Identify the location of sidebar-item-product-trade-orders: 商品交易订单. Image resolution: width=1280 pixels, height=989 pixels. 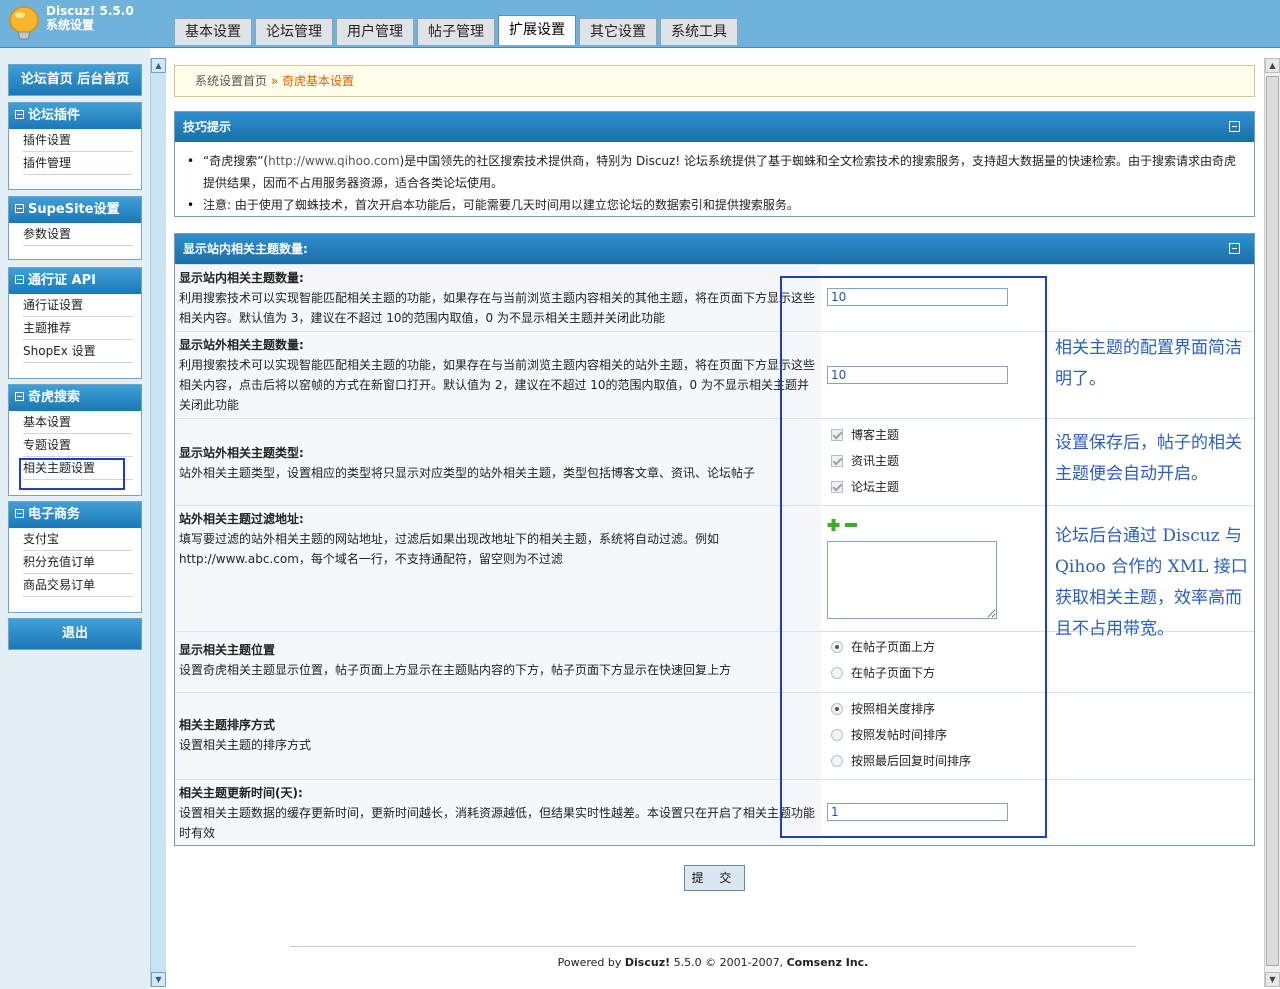
(78, 585).